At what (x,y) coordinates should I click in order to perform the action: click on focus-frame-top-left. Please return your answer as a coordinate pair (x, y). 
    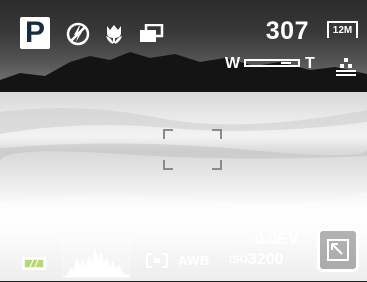
    Looking at the image, I should click on (168, 134).